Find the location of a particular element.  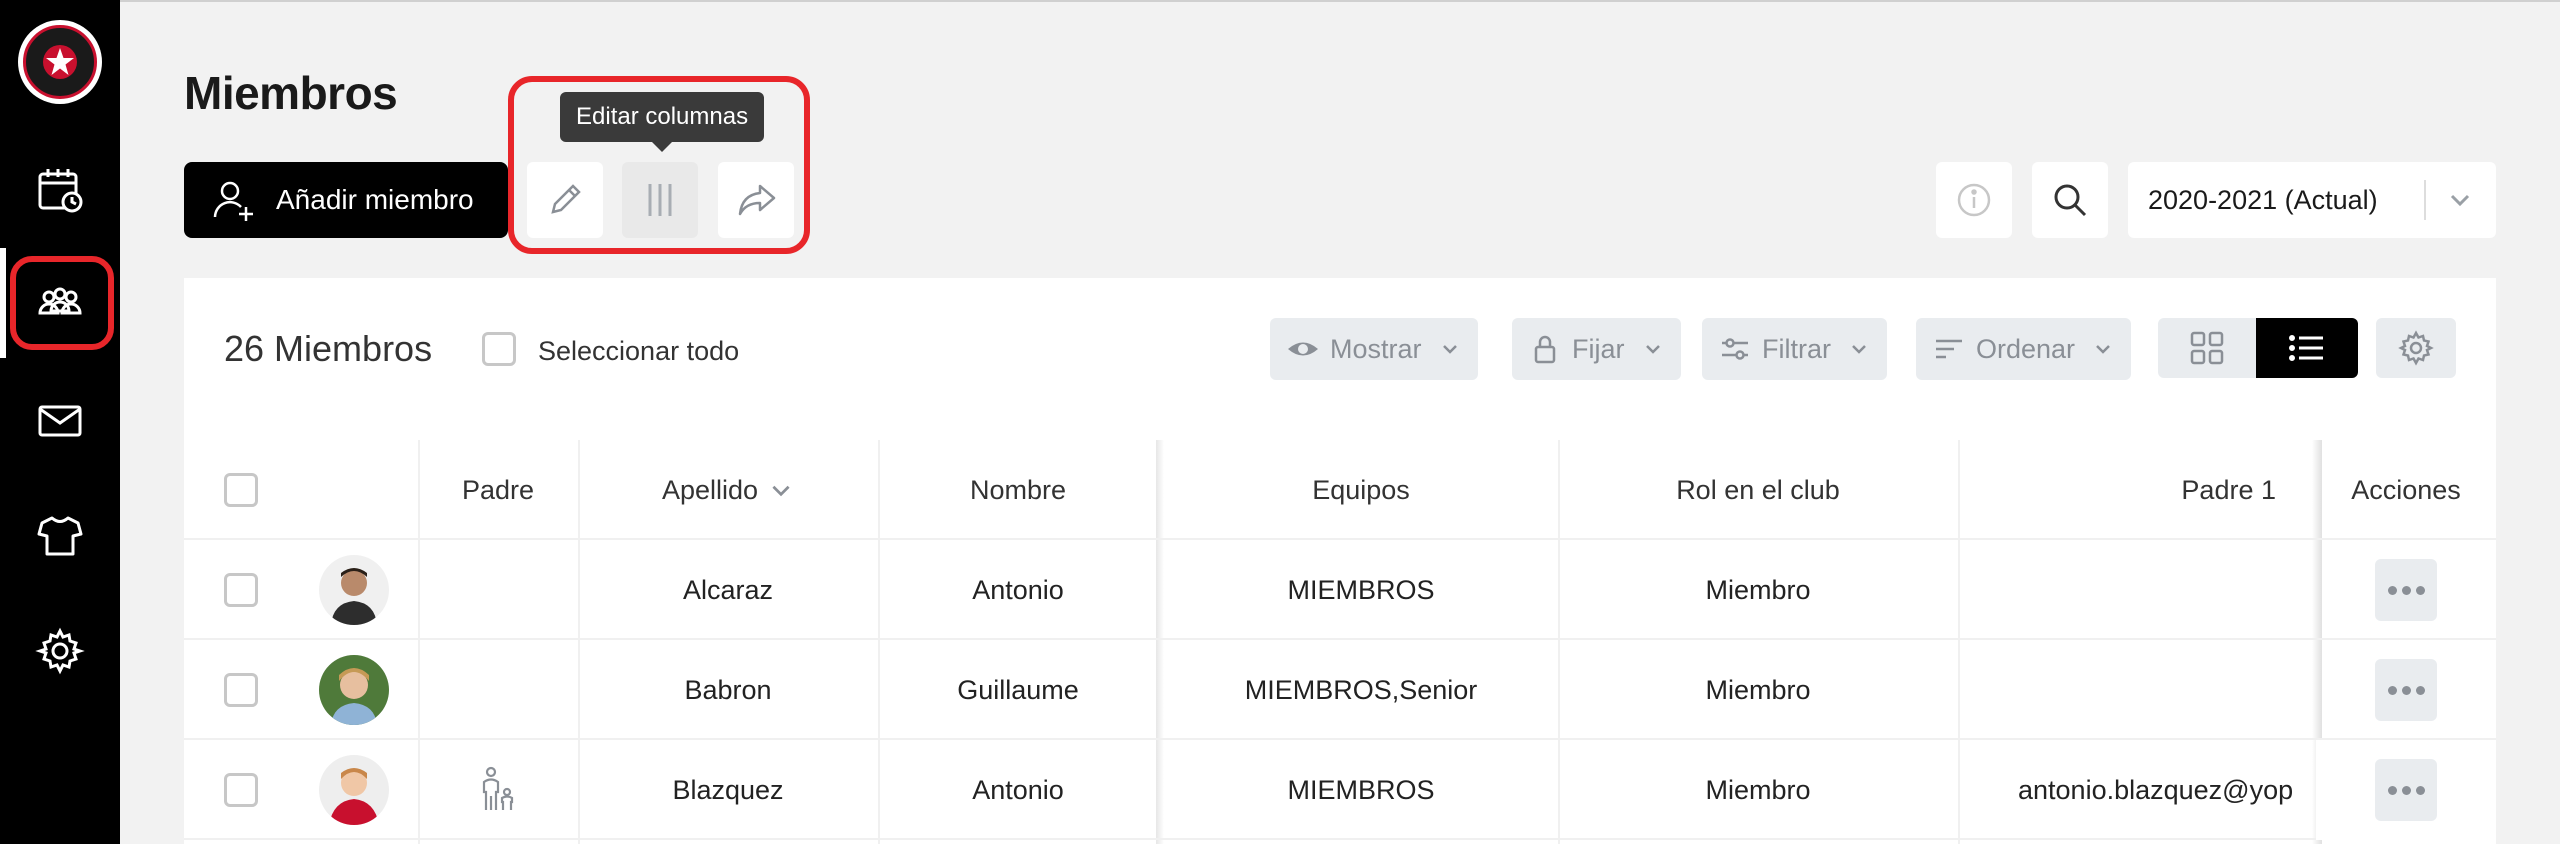

col-header-nombre: Nombre is located at coordinates (1018, 490).